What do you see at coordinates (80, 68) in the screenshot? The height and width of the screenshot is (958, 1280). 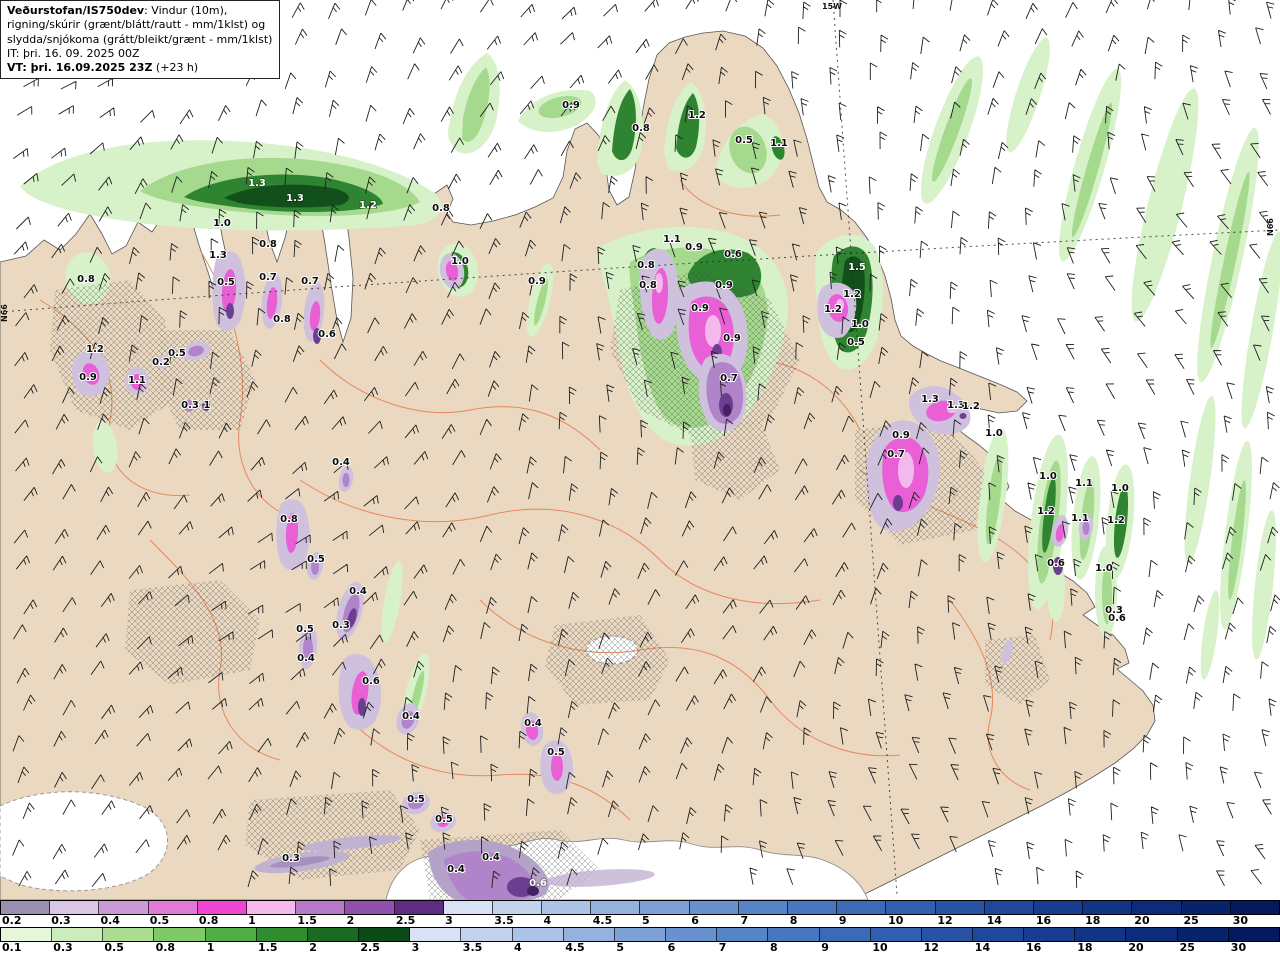 I see `valid-time-bold: VT: þri. 16.09.2025 23Z` at bounding box center [80, 68].